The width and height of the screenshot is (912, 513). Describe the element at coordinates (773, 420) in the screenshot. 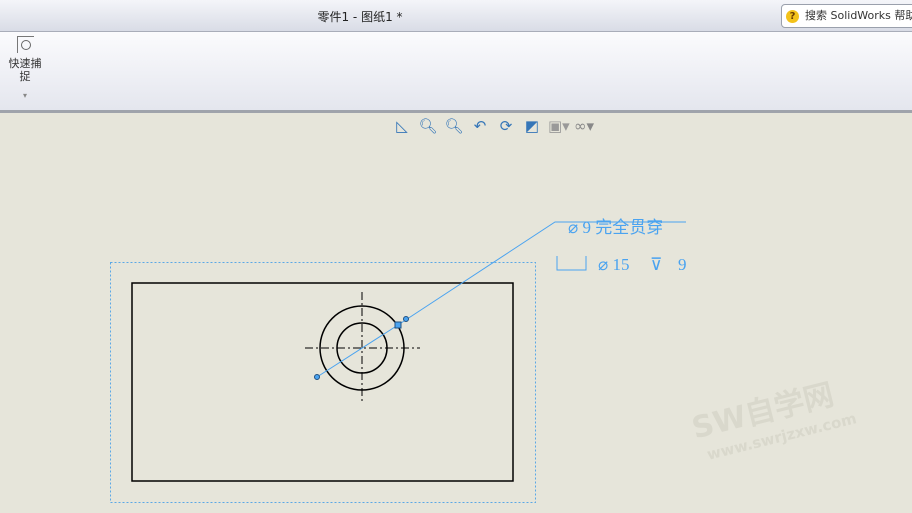

I see `watermark: SW自学网 www.swrjzxw.com` at that location.